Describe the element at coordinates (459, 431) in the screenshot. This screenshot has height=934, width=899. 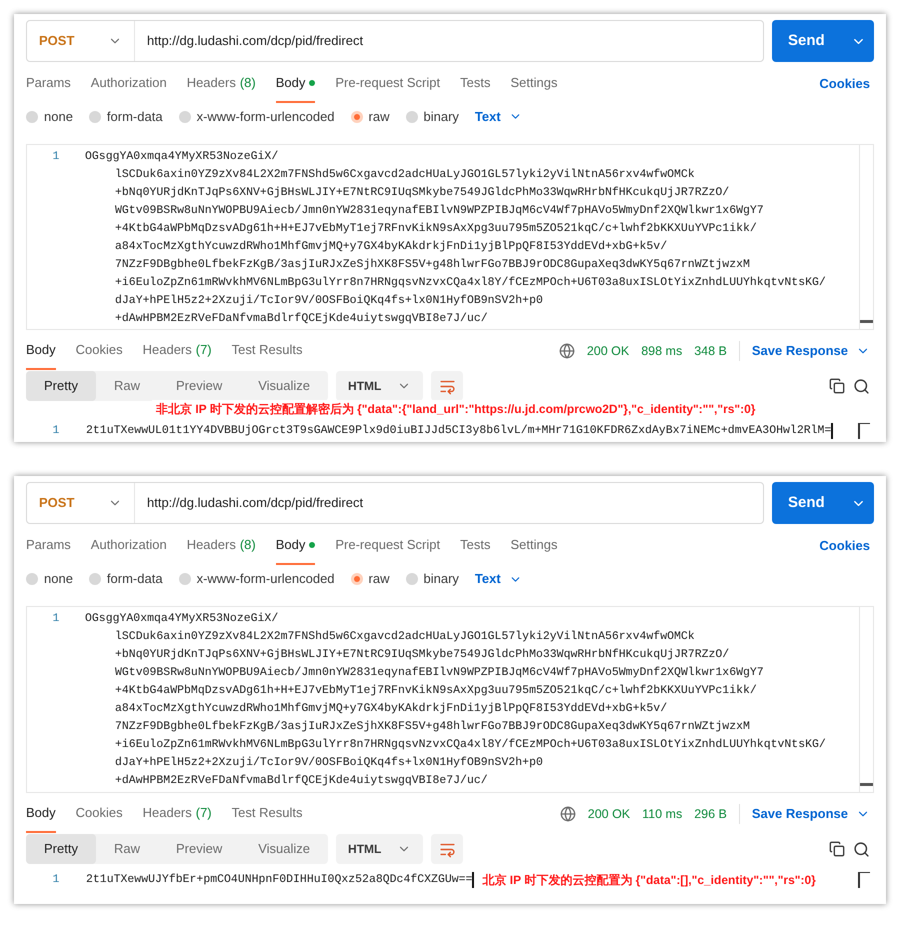
I see `response-text: 2t1uTXewwUL01t1YY4DVBBUjOGrct3T9sGAWCE9Plx9d0iuBIJJd5CI3y8b6lvL/m+MHr71G10KFDR6ZxdAyBx7iNEMc+dmvEA3OHwl2RlM=` at that location.